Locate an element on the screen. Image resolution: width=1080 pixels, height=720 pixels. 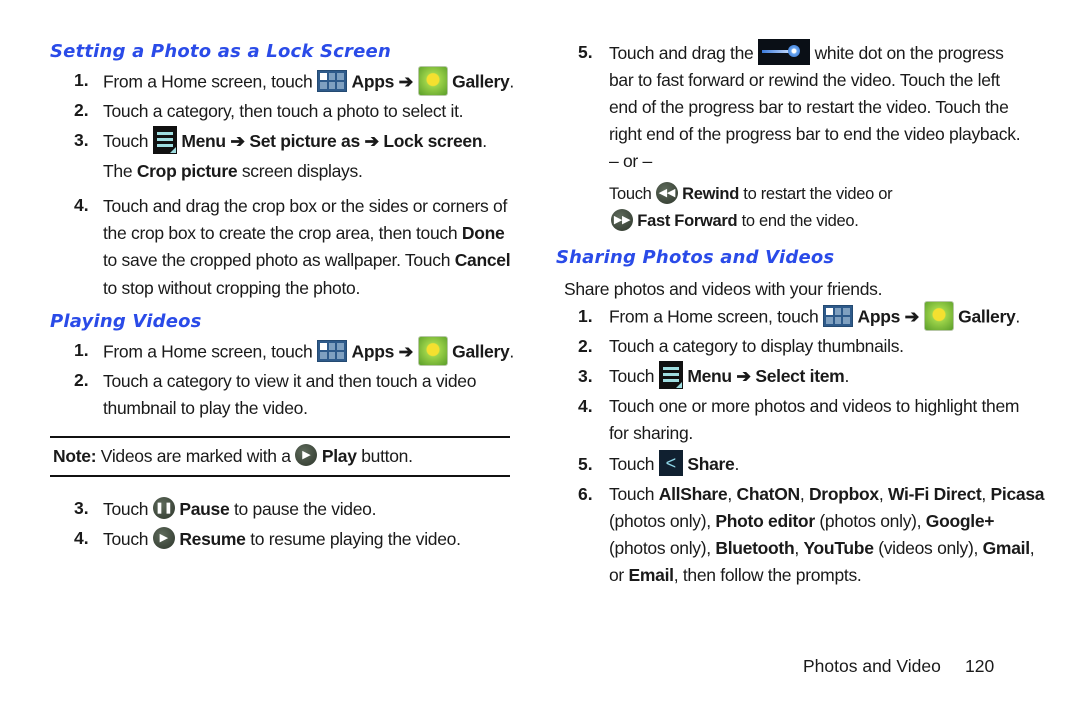
select-item-label: Select item is located at coordinates (800, 376).